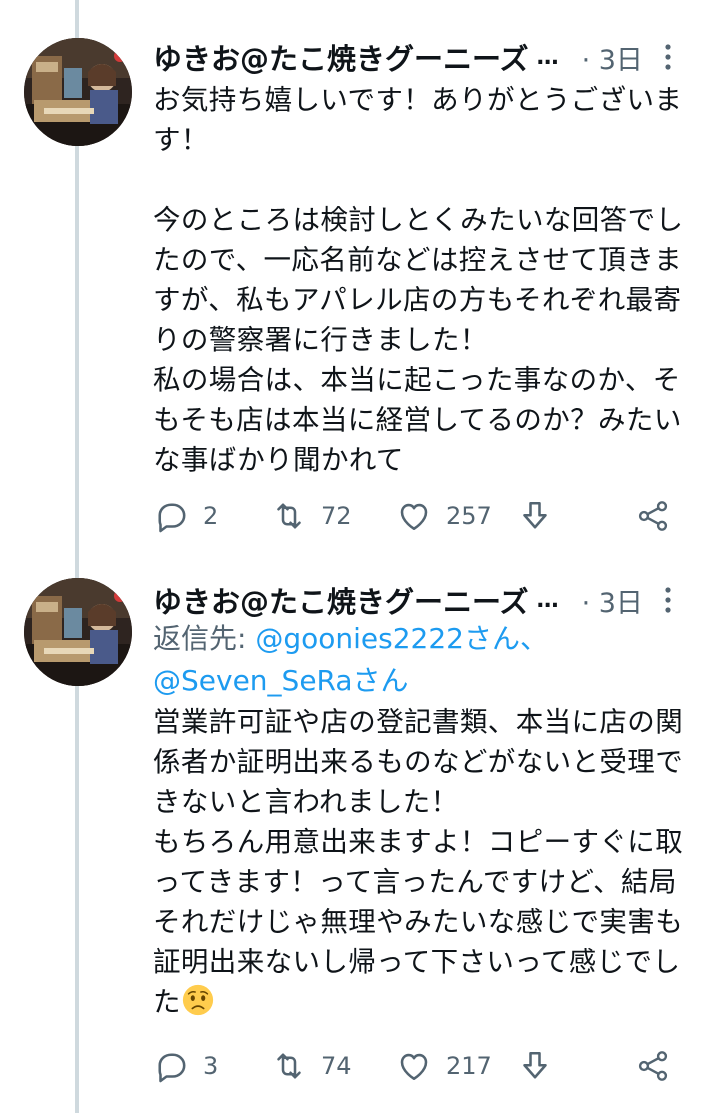  Describe the element at coordinates (204, 638) in the screenshot. I see `reply-prefix: 返信先:` at that location.